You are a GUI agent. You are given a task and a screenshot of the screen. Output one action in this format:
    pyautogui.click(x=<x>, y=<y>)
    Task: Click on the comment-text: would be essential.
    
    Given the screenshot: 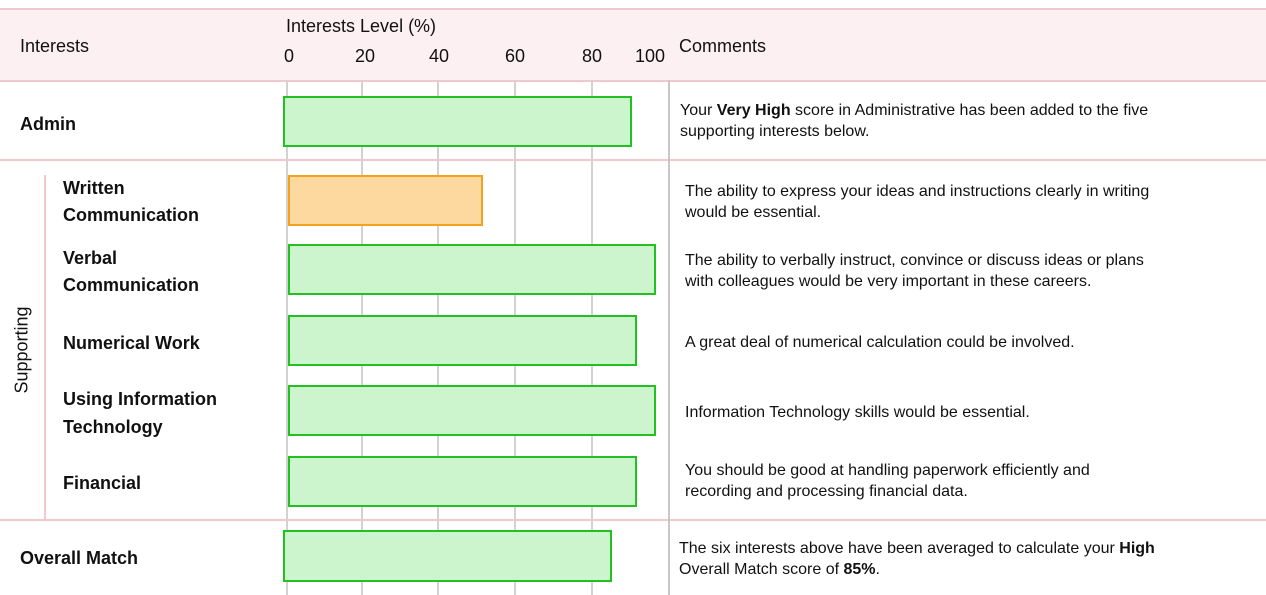 What is the action you would take?
    pyautogui.click(x=753, y=212)
    